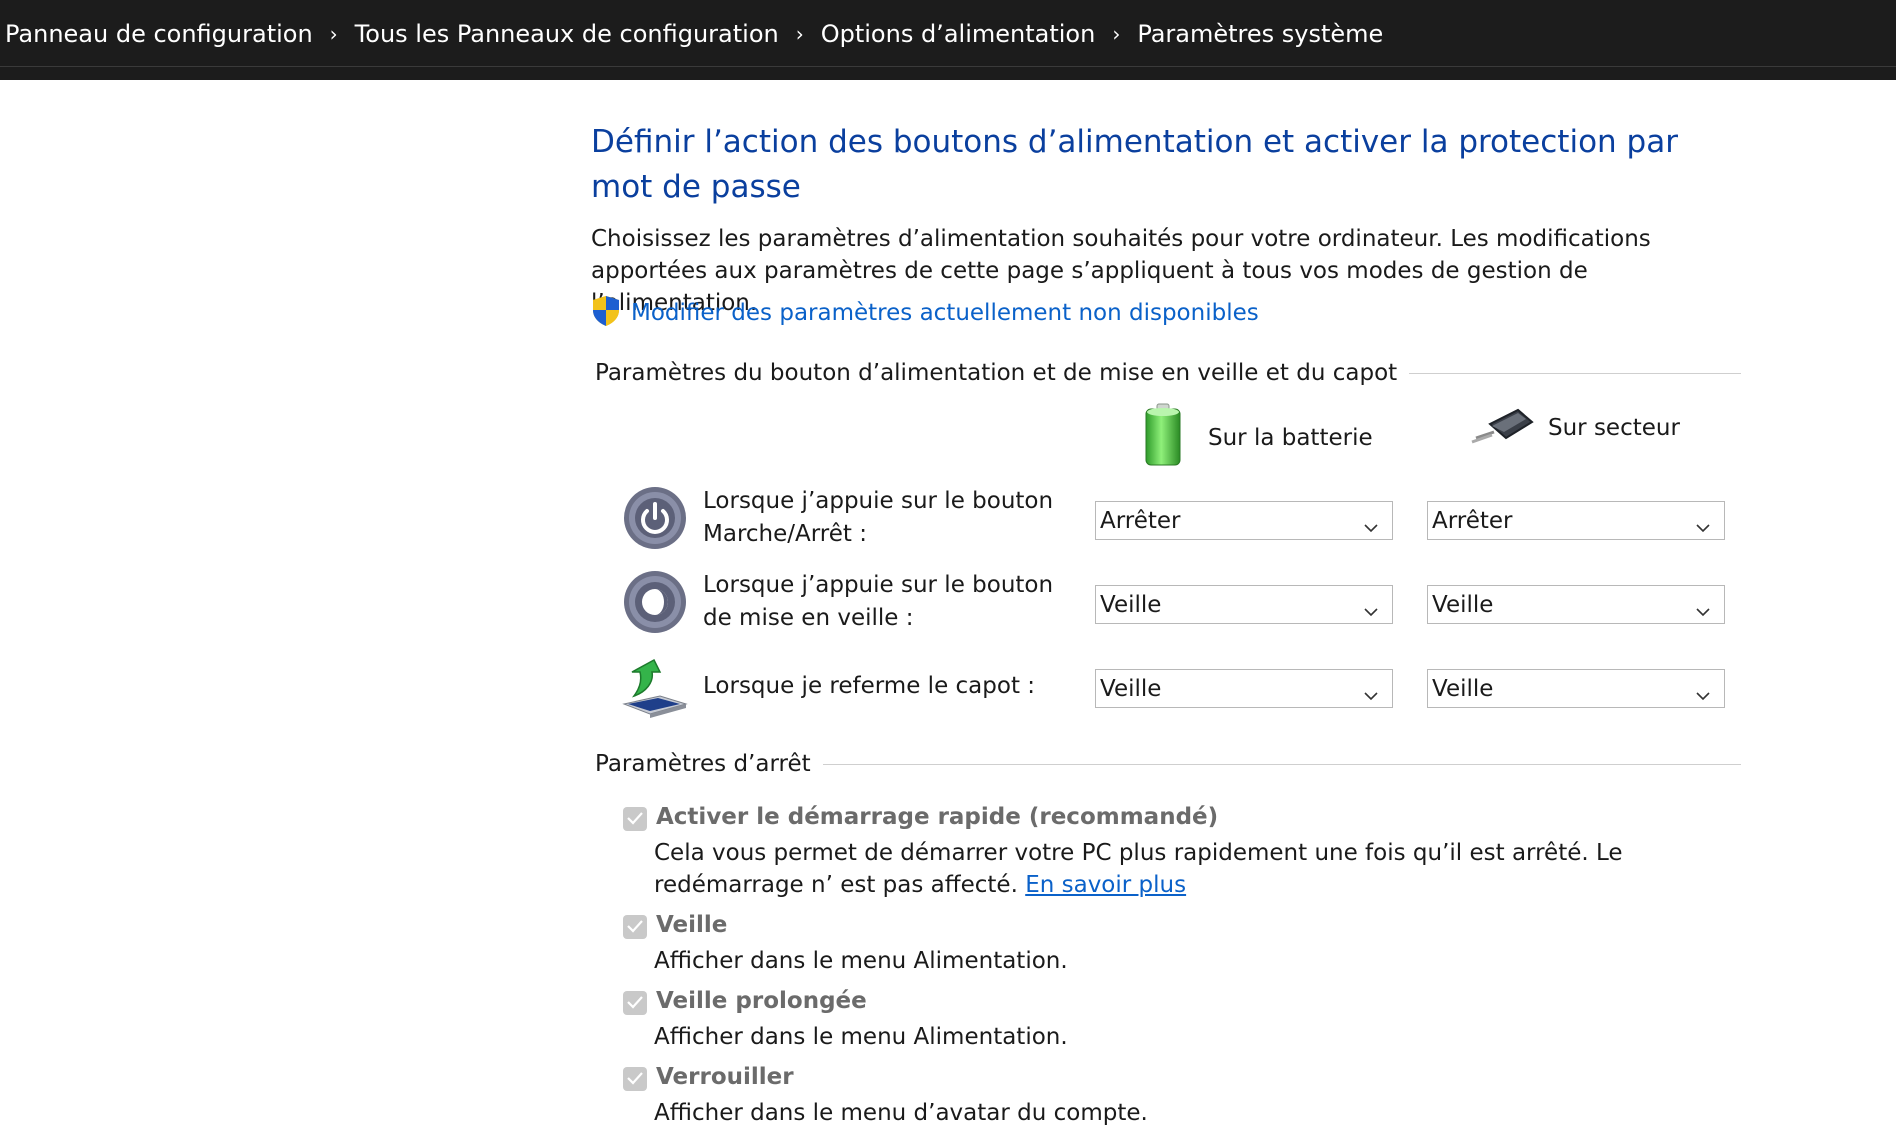 The width and height of the screenshot is (1896, 1129). Describe the element at coordinates (958, 34) in the screenshot. I see `breadcrumb-power-options: Options d’alimentation` at that location.